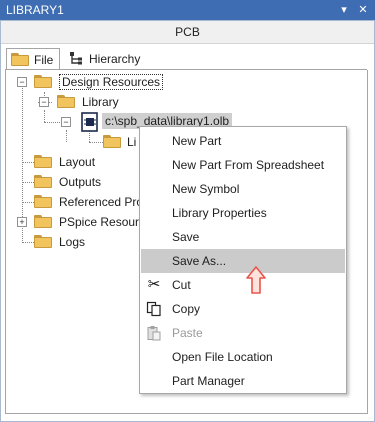  I want to click on tab-file: File, so click(33, 59).